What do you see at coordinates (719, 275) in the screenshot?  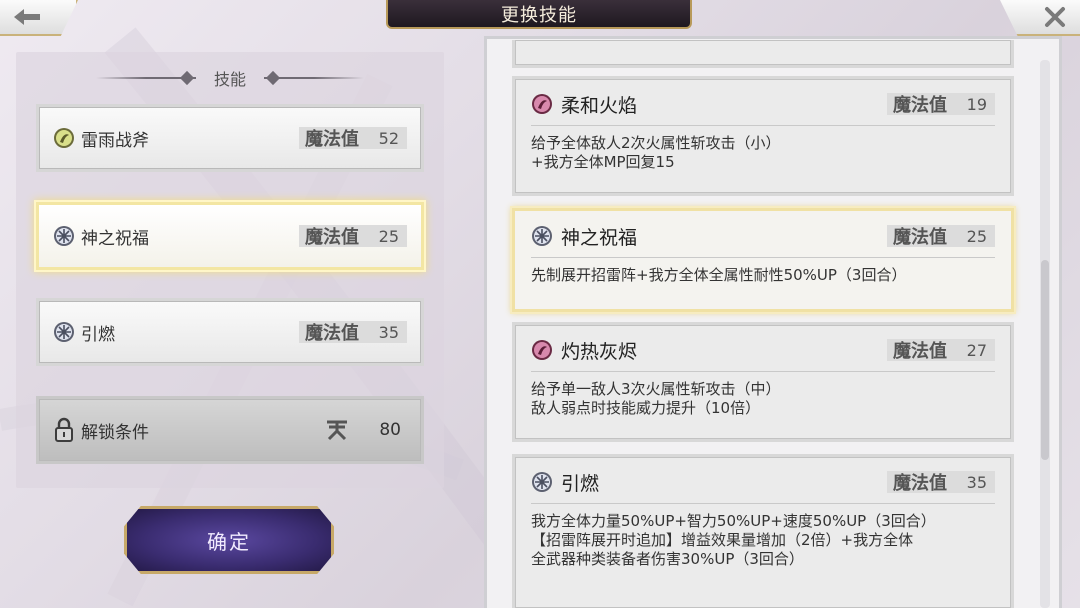 I see `skill-description: 先制展开招雷阵+我方全体全属性耐性50%UP（3回合）` at bounding box center [719, 275].